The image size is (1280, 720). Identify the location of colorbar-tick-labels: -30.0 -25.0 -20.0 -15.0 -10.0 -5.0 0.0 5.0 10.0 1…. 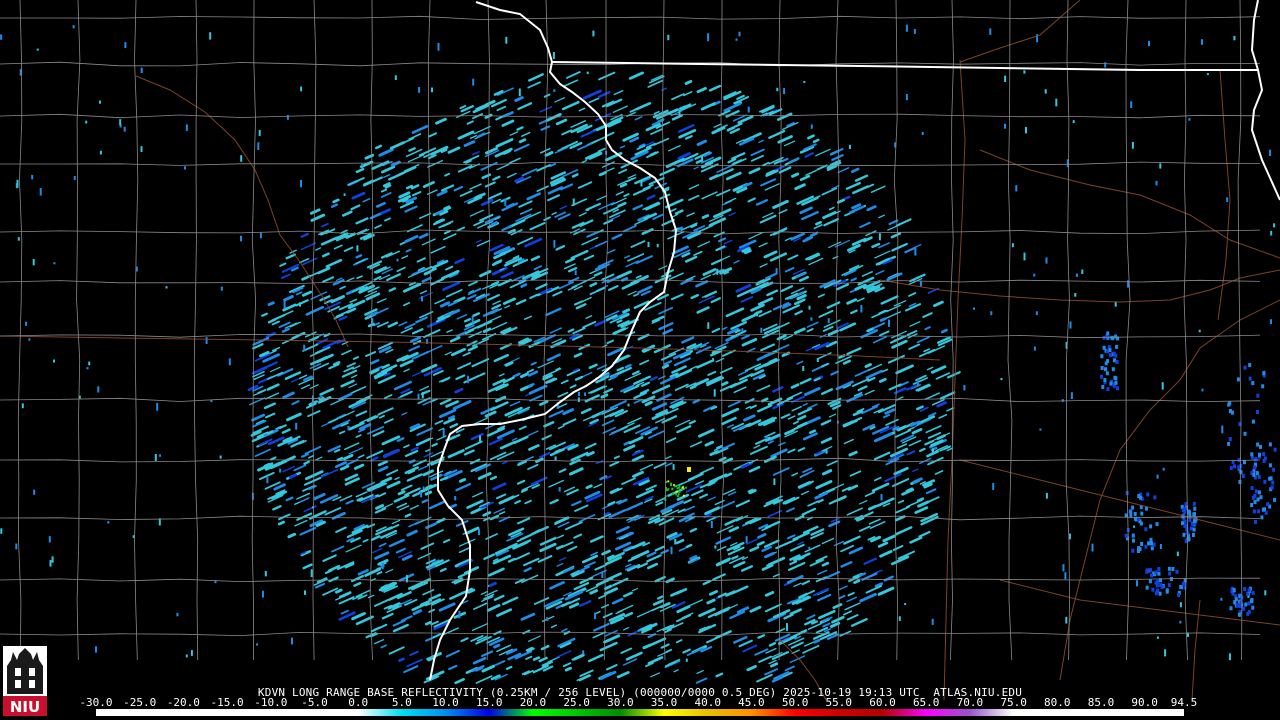
(640, 703).